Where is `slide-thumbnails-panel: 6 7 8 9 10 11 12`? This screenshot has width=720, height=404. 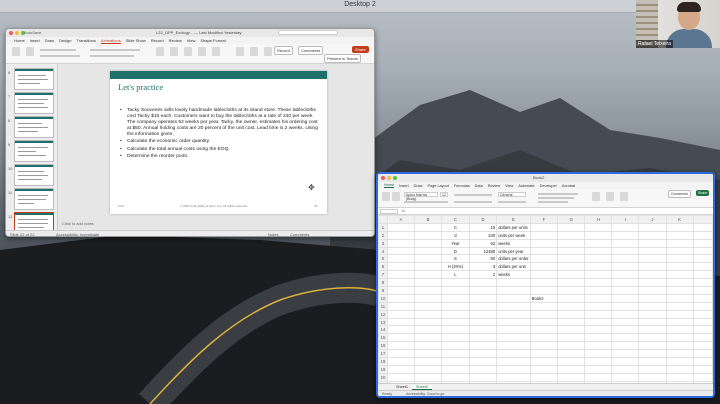
slide-thumbnails-panel: 6 7 8 9 10 11 12 is located at coordinates (32, 149).